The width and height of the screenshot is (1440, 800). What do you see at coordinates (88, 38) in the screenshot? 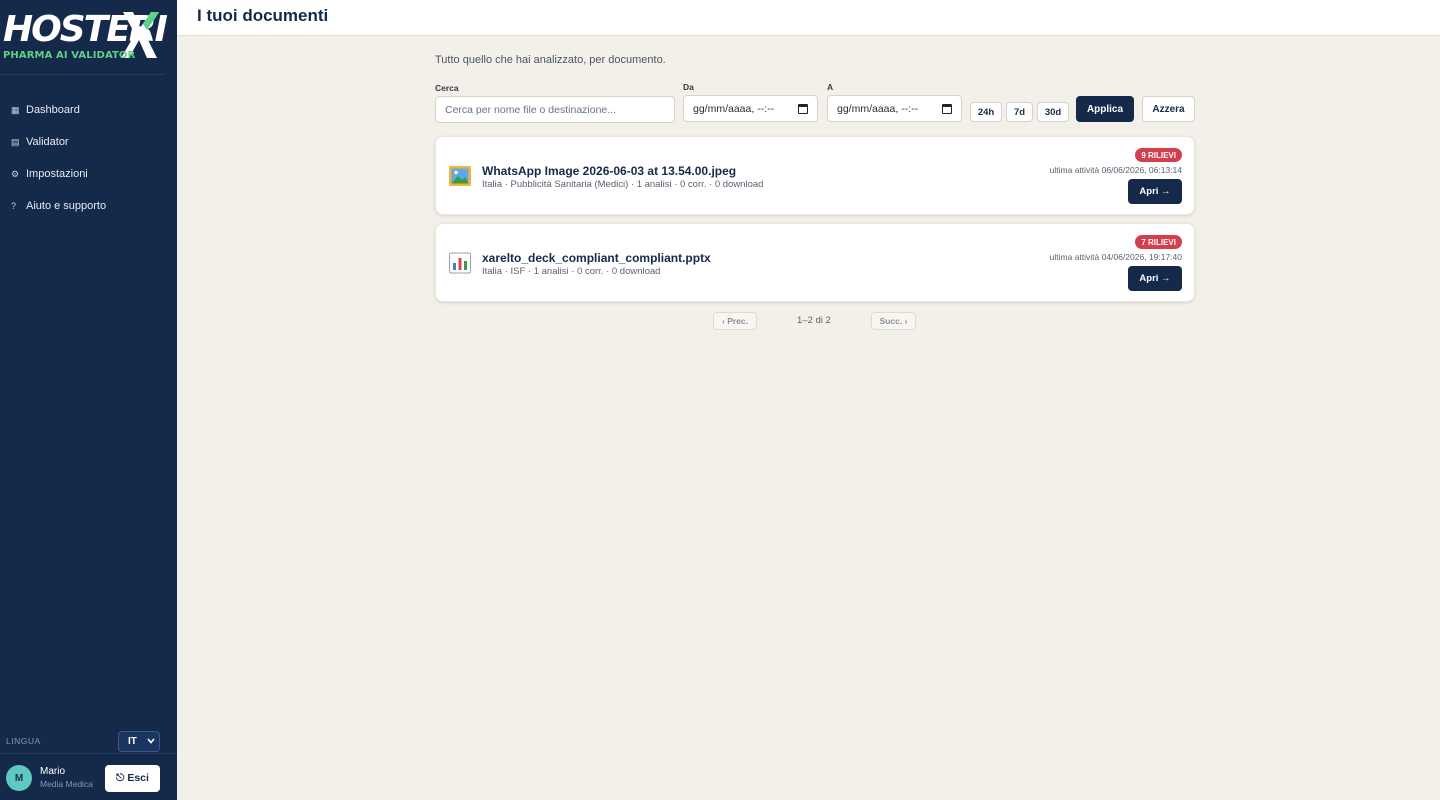
I see `brand-logo: HOSTERI PHARMA AI VALIDATOR` at bounding box center [88, 38].